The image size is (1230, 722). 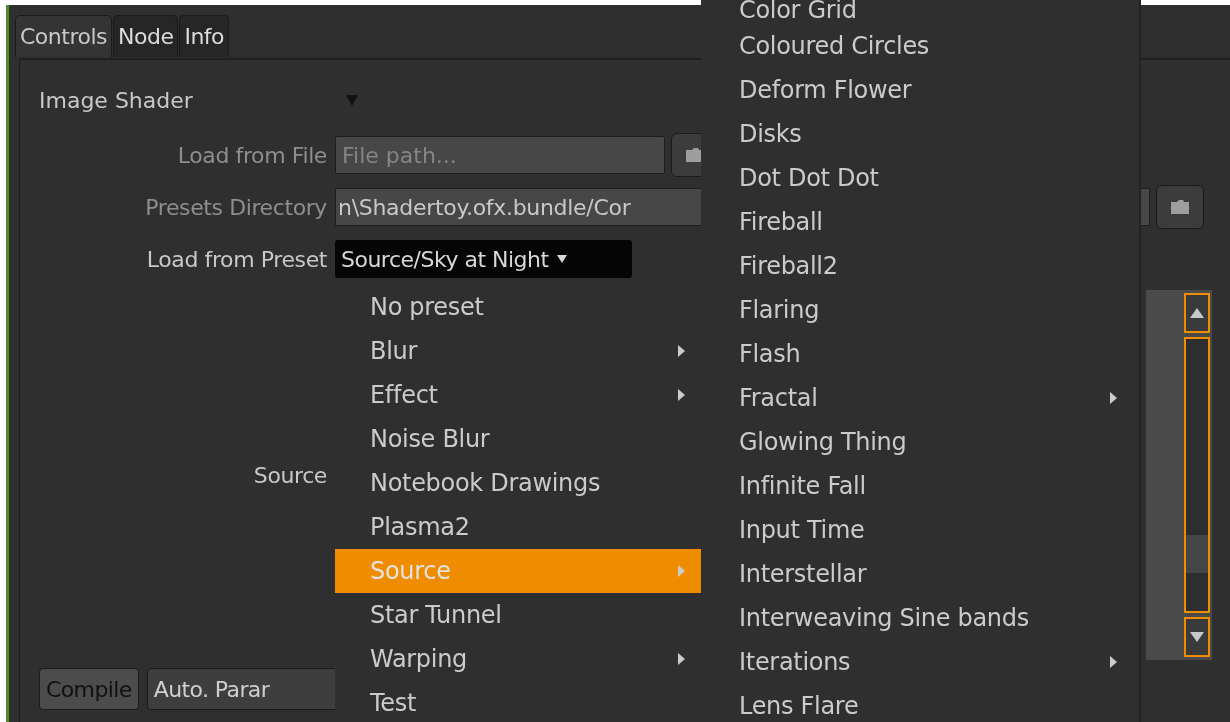 I want to click on tab: Controls, so click(x=63, y=36).